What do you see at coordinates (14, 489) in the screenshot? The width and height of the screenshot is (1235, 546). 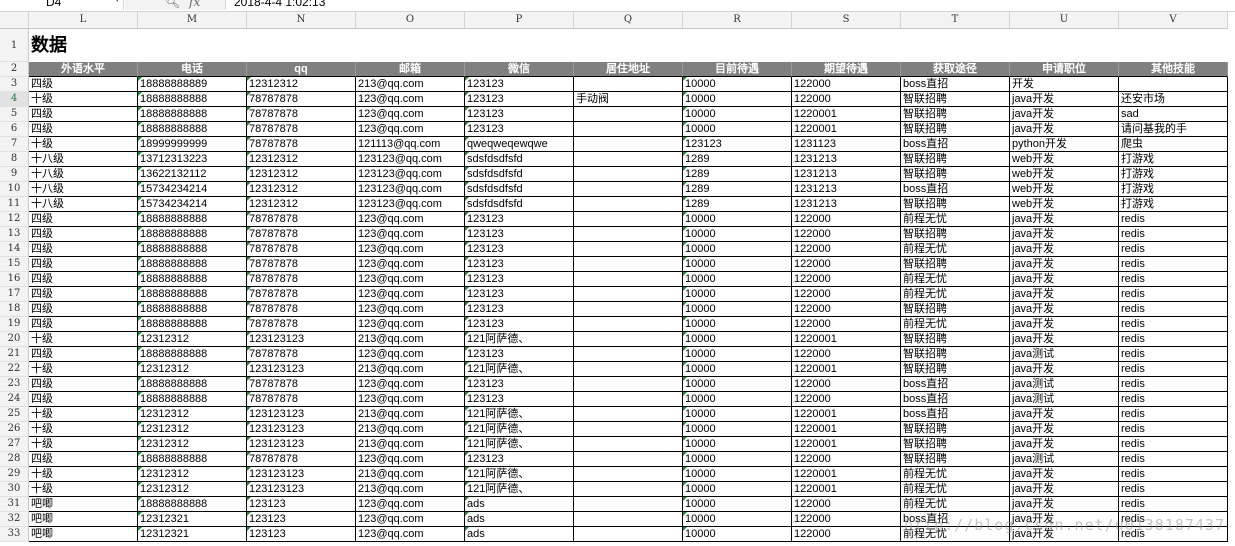 I see `row-number: 30` at bounding box center [14, 489].